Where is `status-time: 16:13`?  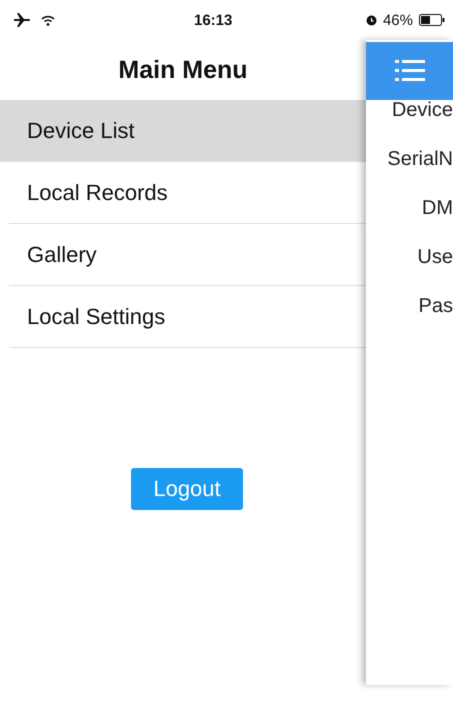 status-time: 16:13 is located at coordinates (214, 20).